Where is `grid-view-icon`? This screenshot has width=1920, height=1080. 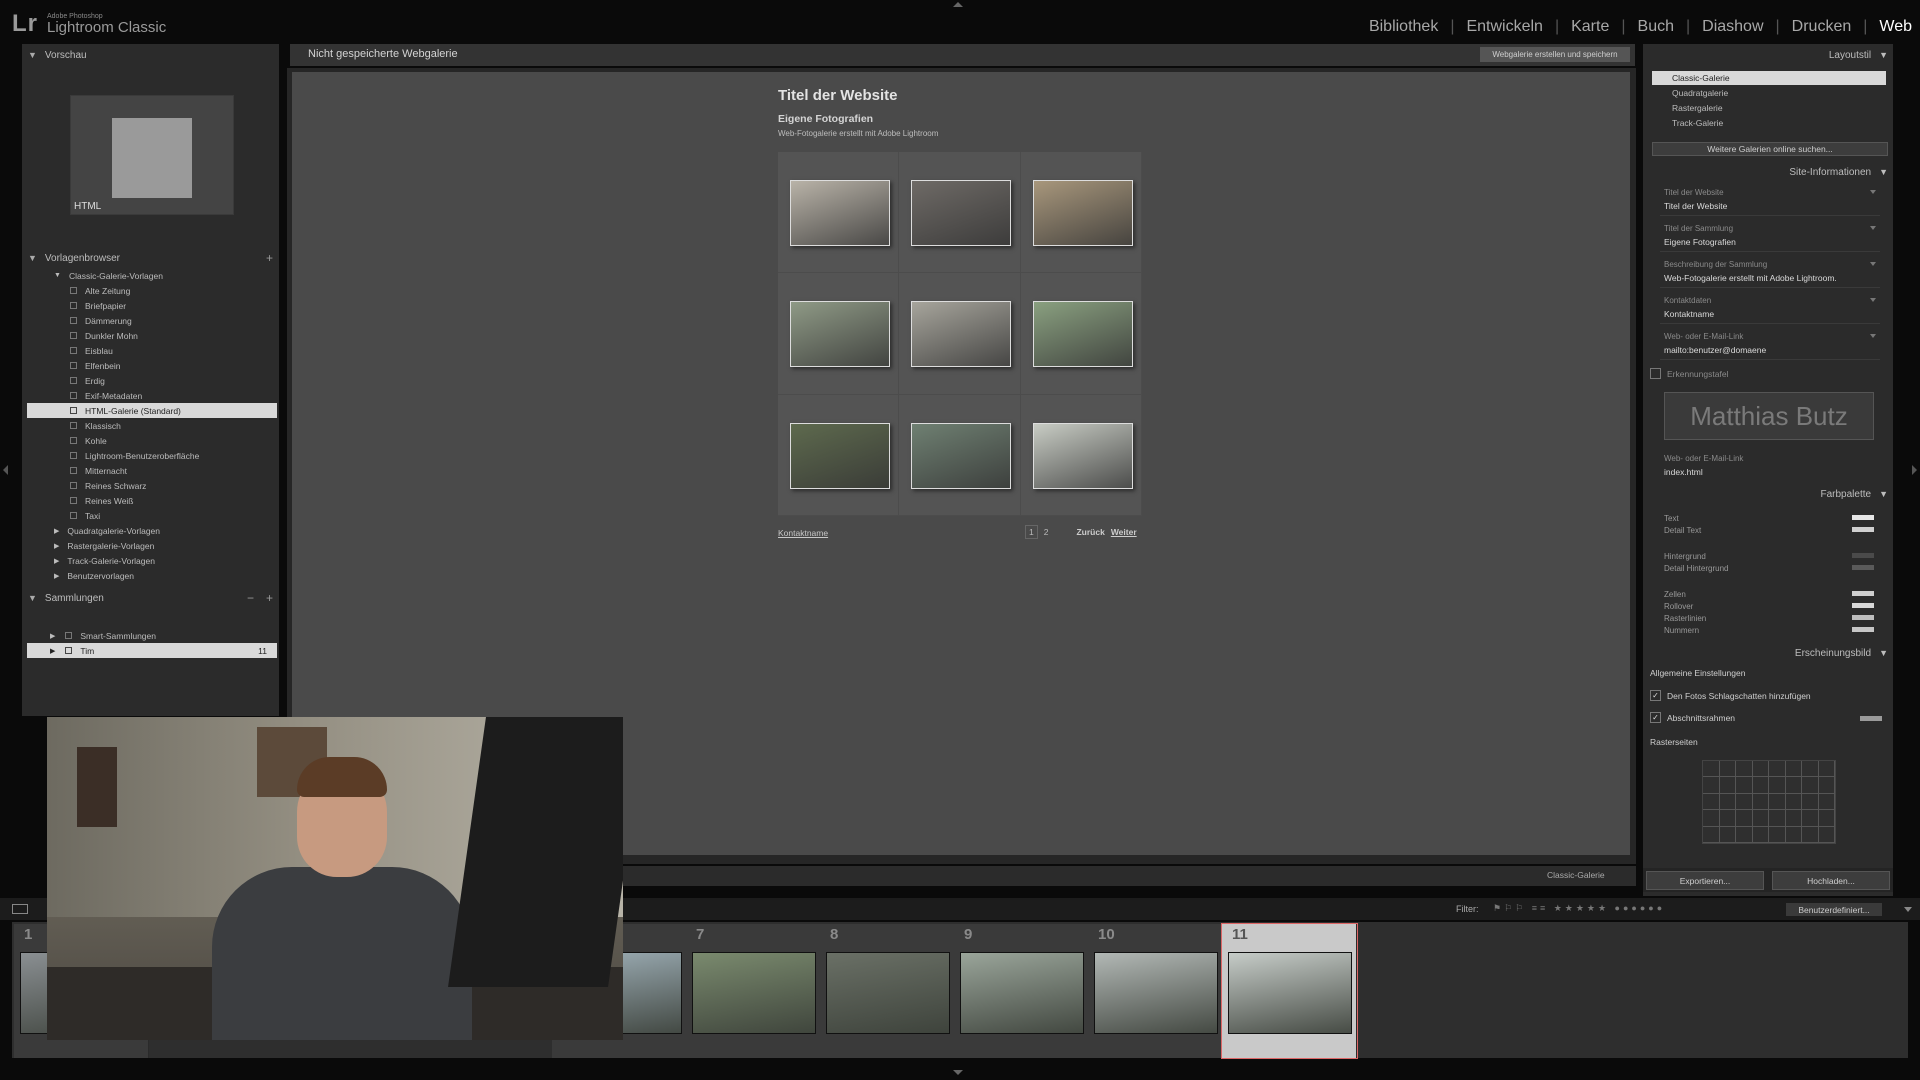 grid-view-icon is located at coordinates (20, 909).